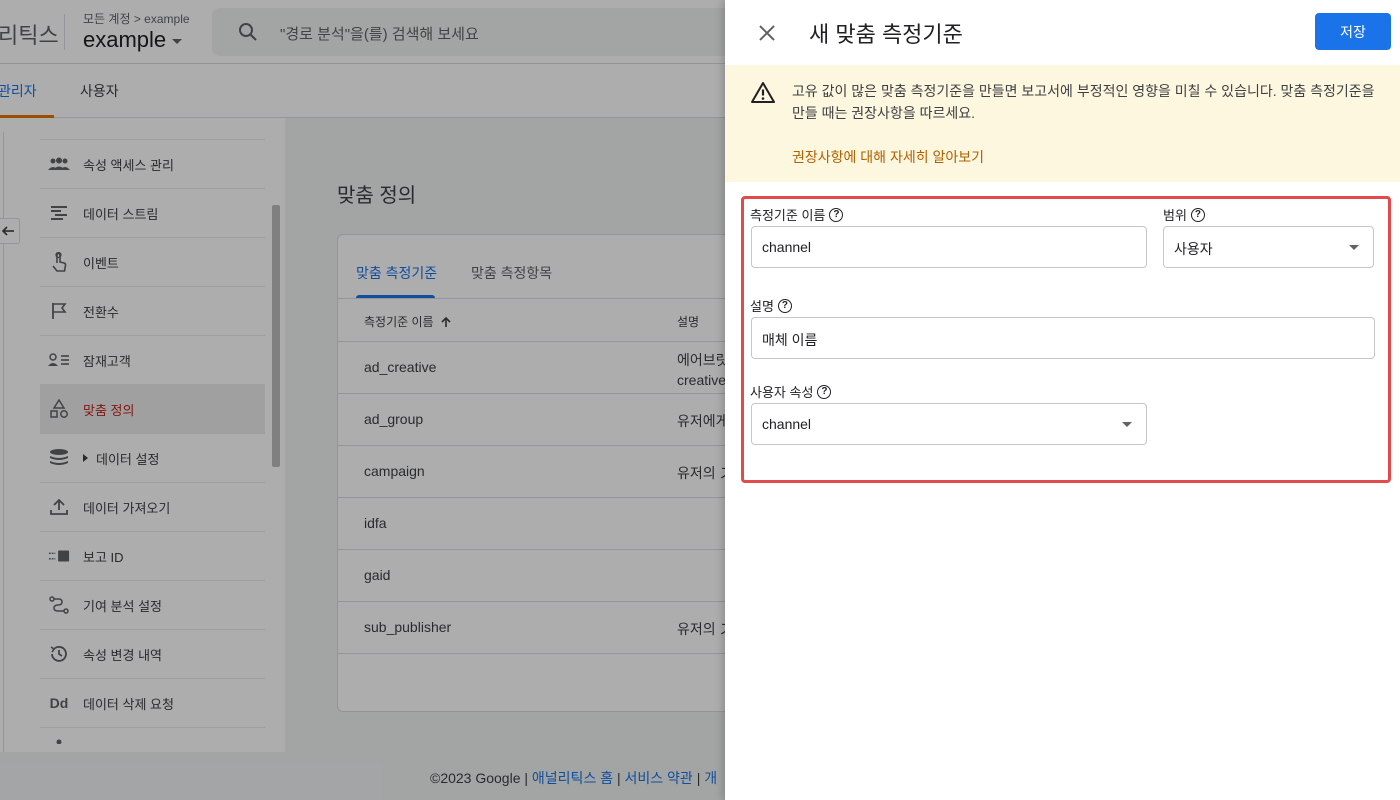 The width and height of the screenshot is (1400, 800). I want to click on panel-title: 새 맞춤 측정기준, so click(886, 34).